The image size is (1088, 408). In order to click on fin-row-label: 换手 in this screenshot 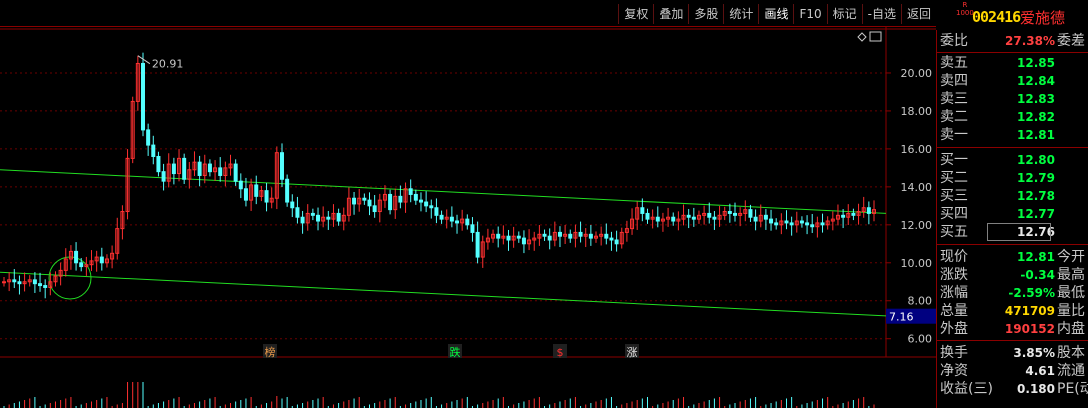, I will do `click(954, 353)`.